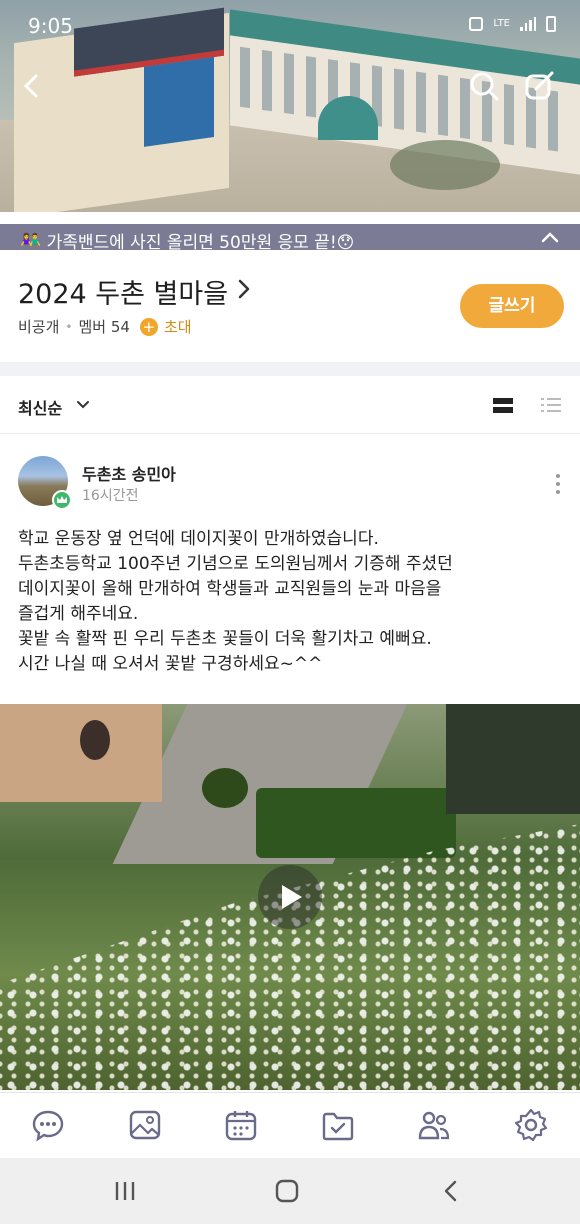 Image resolution: width=580 pixels, height=1224 pixels. What do you see at coordinates (476, 24) in the screenshot?
I see `alarm-icon` at bounding box center [476, 24].